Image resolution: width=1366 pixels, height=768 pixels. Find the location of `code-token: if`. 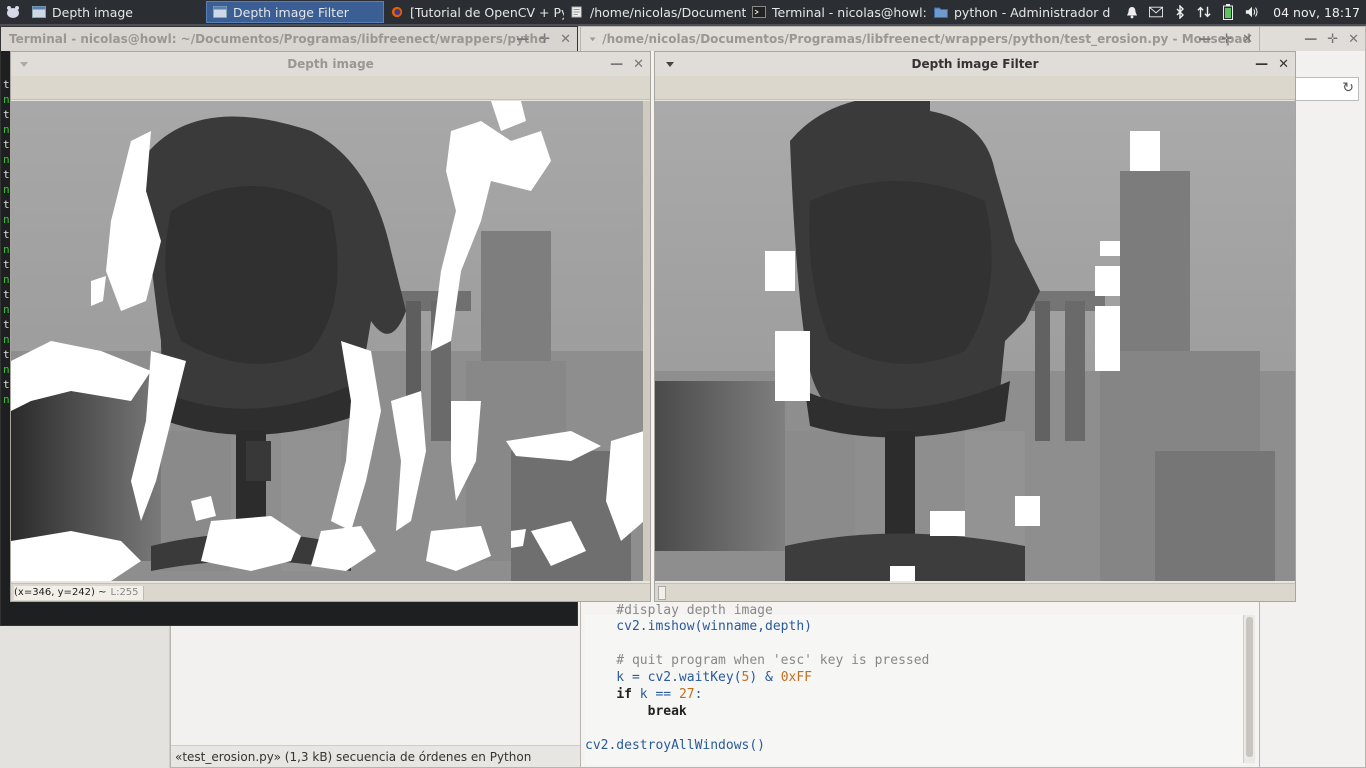

code-token: if is located at coordinates (624, 694).